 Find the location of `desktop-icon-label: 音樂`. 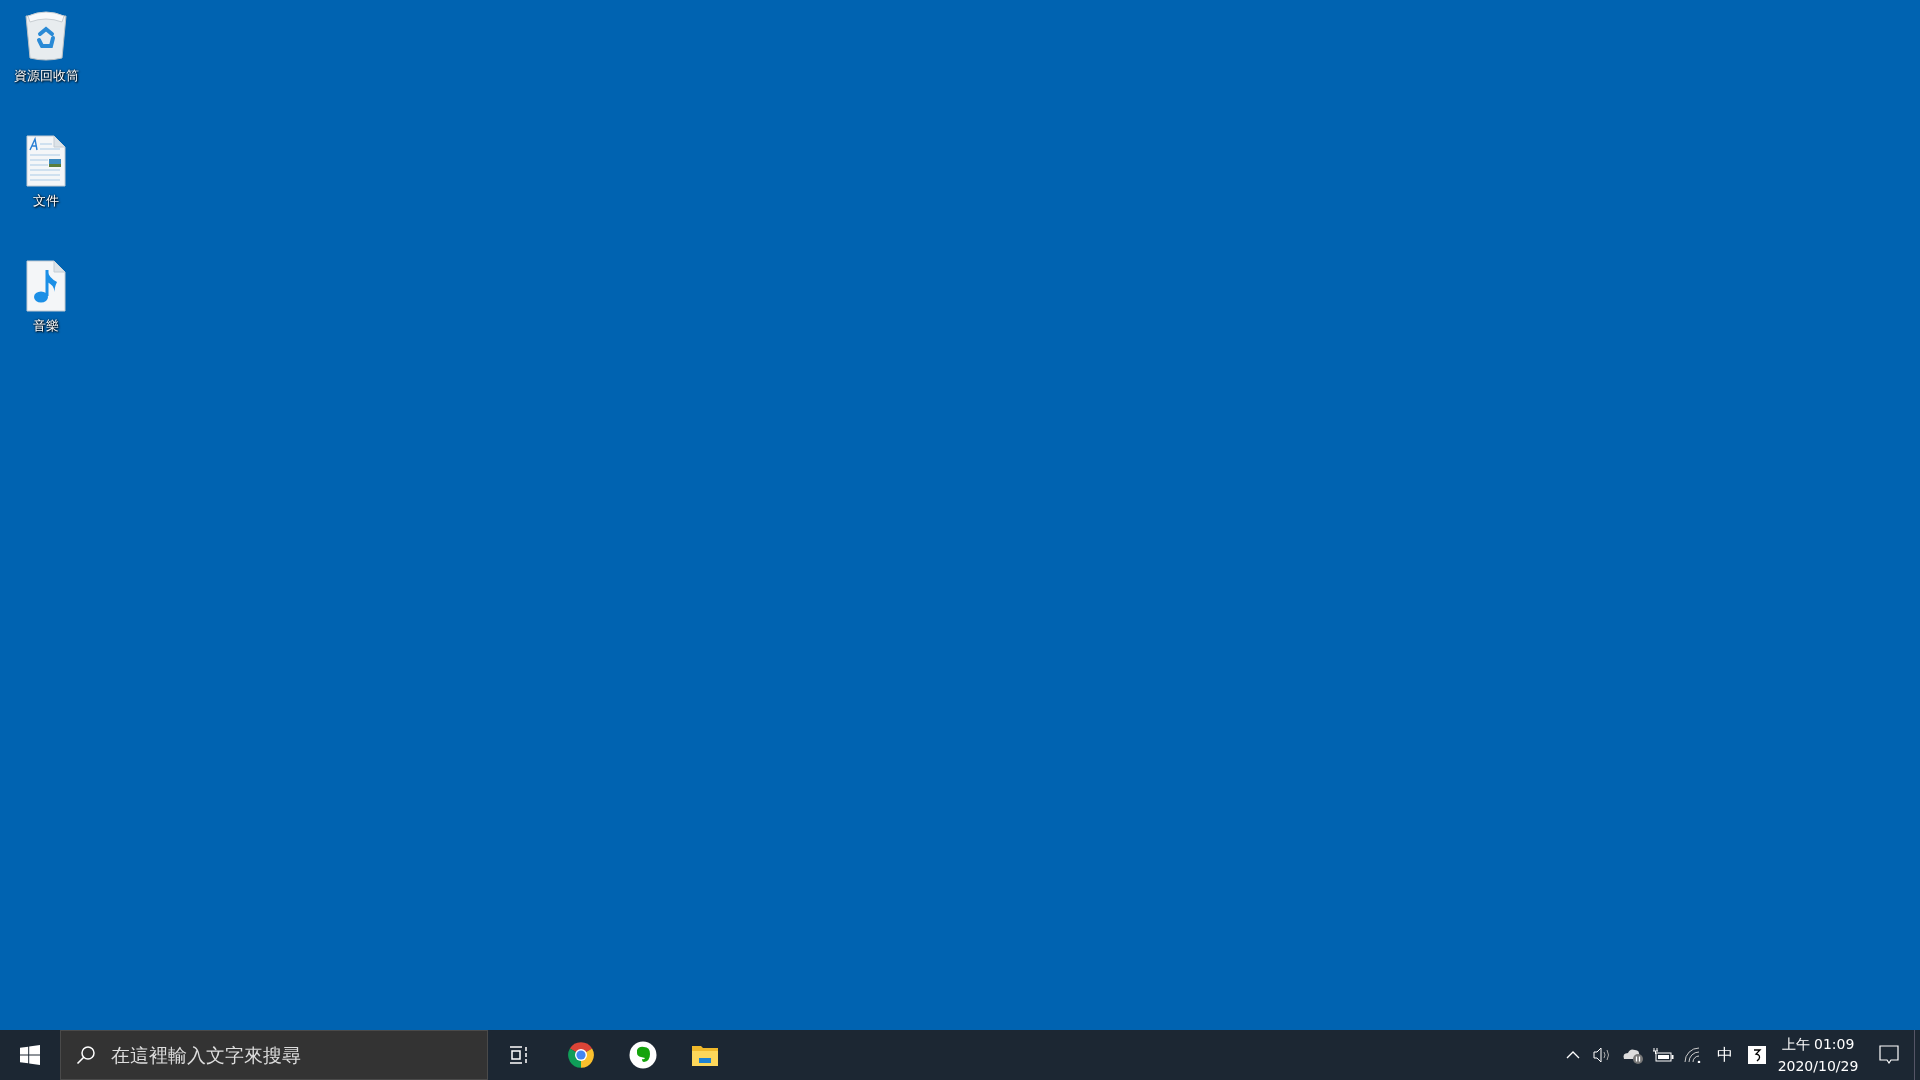

desktop-icon-label: 音樂 is located at coordinates (46, 326).